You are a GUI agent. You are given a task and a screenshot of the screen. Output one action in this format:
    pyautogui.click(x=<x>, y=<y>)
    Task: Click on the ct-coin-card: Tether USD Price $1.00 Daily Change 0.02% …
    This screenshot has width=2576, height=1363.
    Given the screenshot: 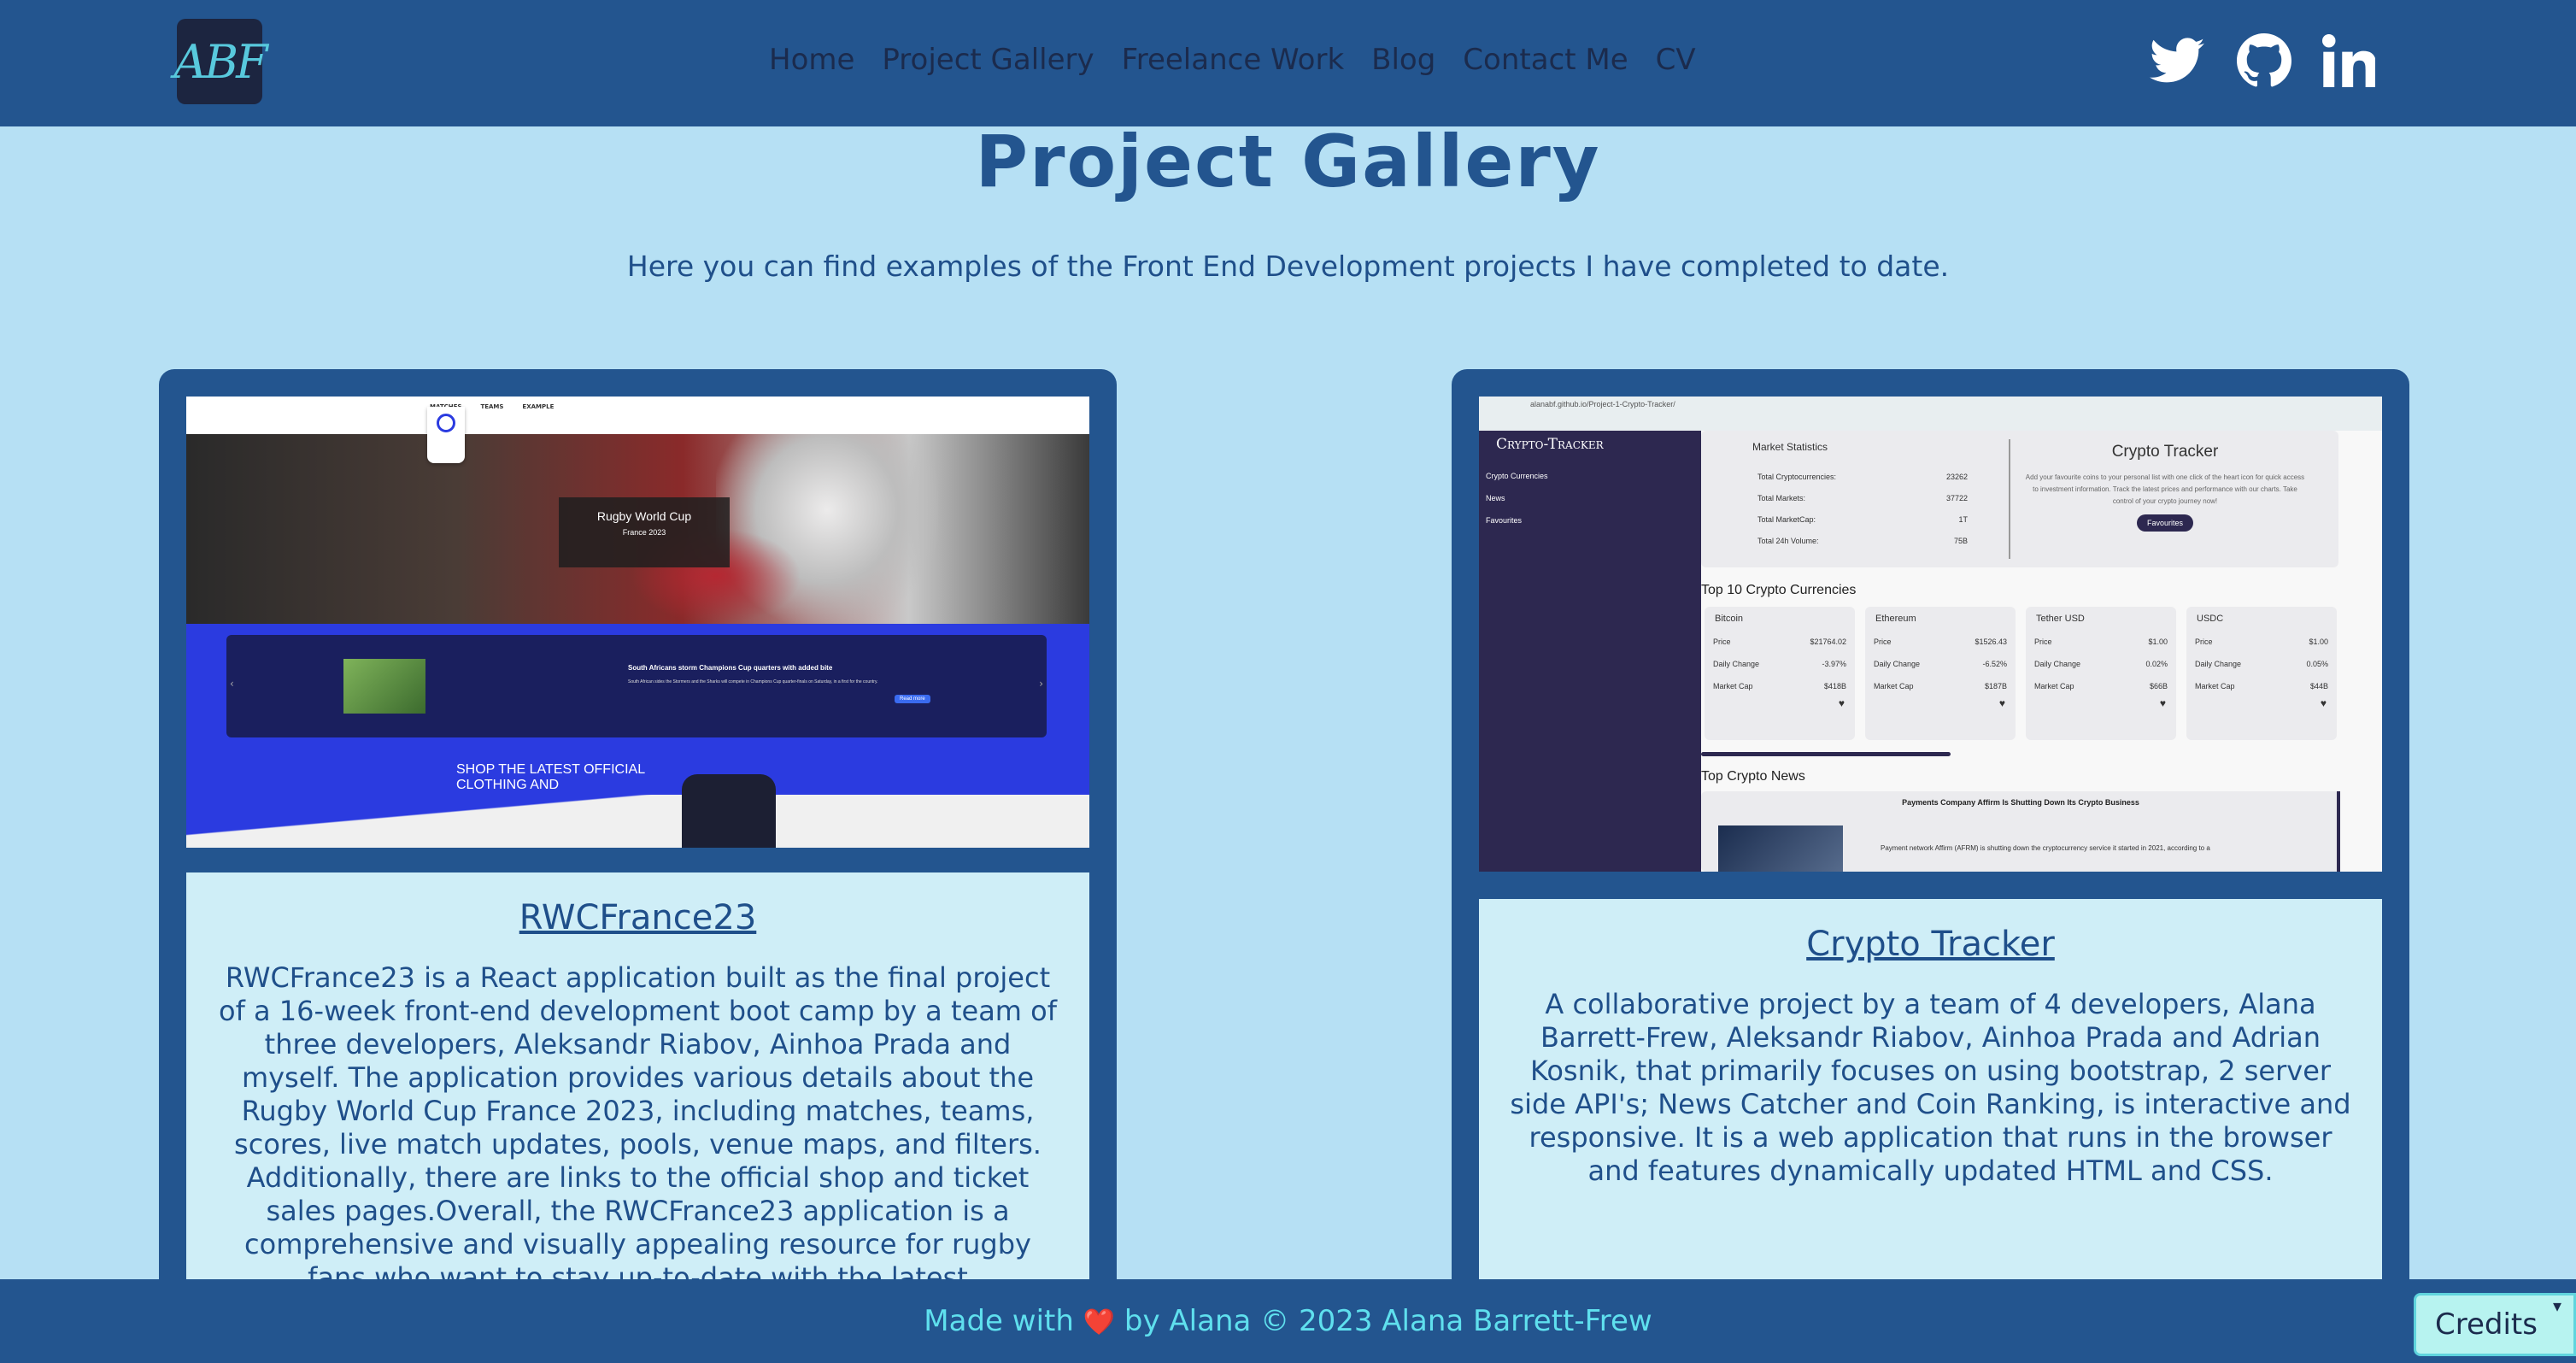 What is the action you would take?
    pyautogui.click(x=2101, y=673)
    